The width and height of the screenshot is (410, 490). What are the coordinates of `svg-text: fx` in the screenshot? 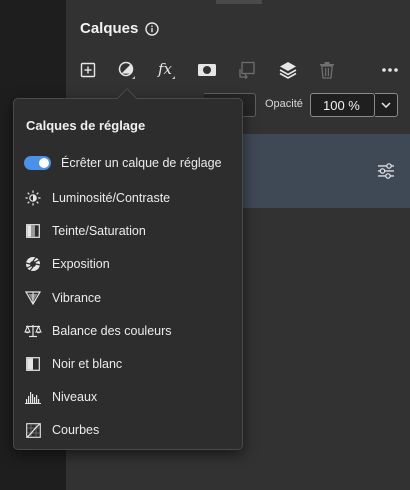 It's located at (165, 69).